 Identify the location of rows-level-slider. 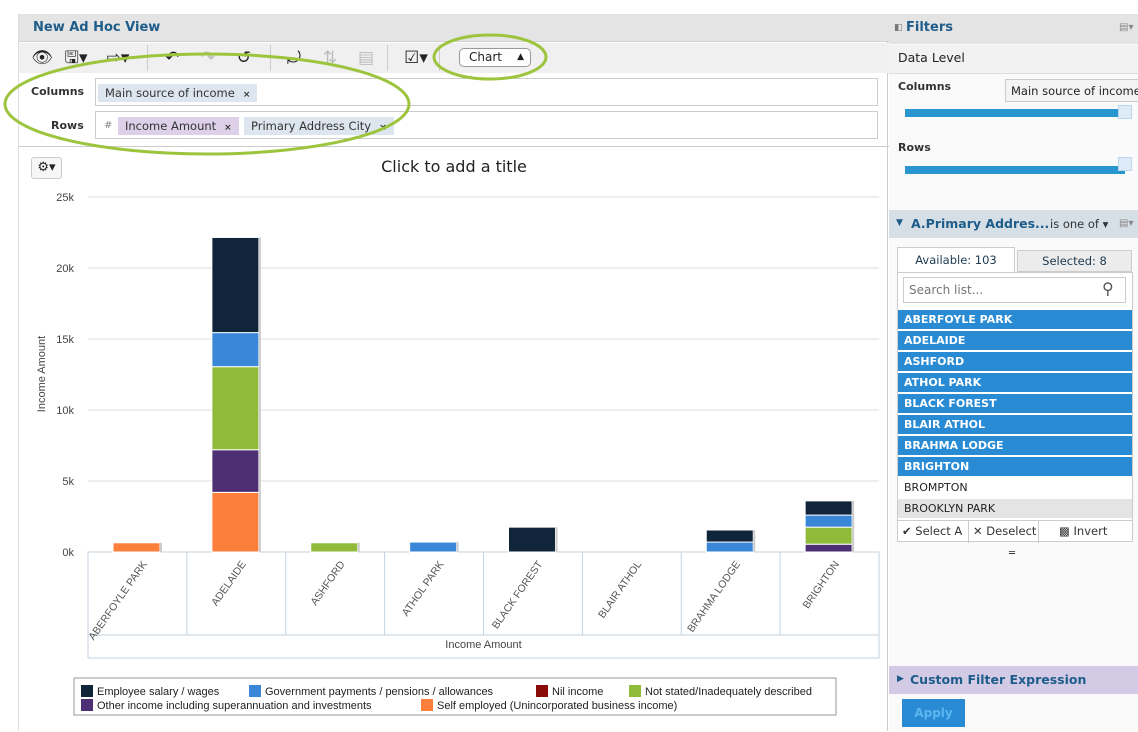
(1015, 170).